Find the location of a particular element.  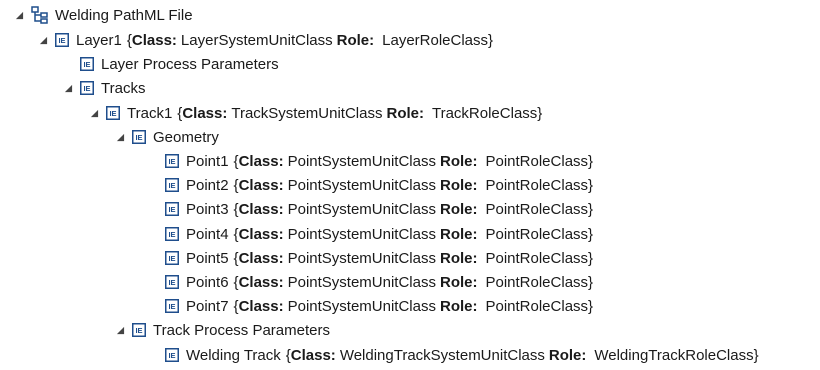

role-value: TrackRoleClass is located at coordinates (484, 113).